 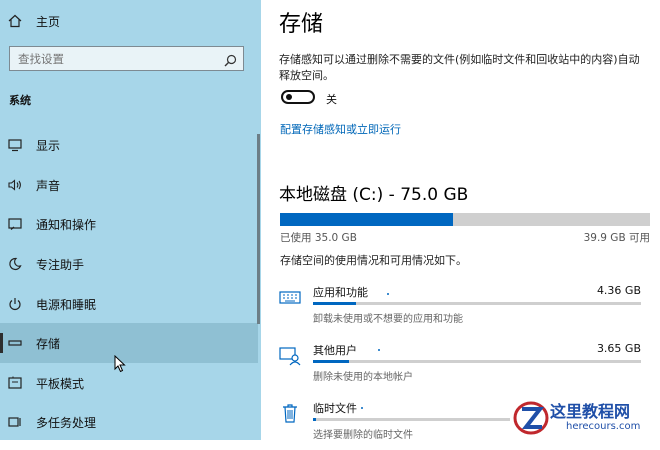 I want to click on sidebar-item-notifications: 通知和操作, so click(x=129, y=224).